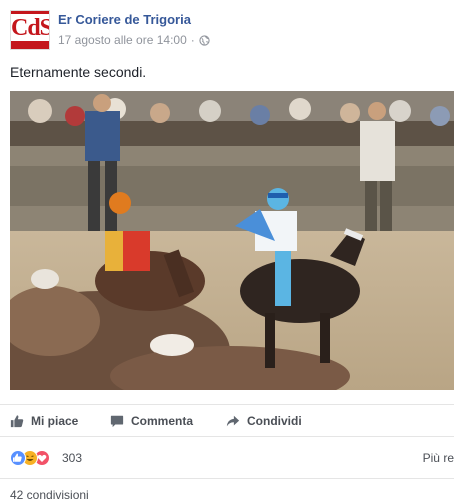  What do you see at coordinates (162, 420) in the screenshot?
I see `comment-label: Commenta` at bounding box center [162, 420].